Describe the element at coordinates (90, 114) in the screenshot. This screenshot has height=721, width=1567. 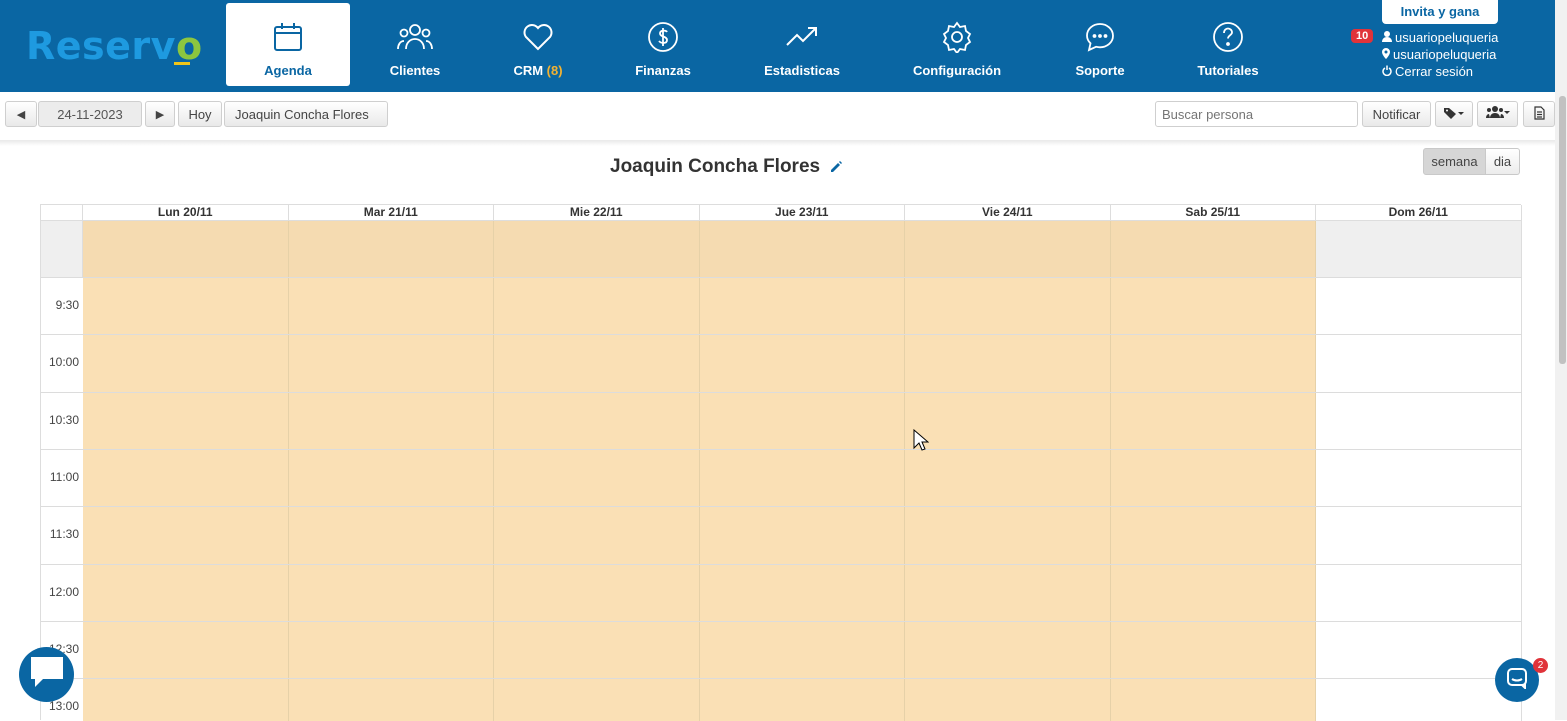
I see `date-field: 24-11-2023` at that location.